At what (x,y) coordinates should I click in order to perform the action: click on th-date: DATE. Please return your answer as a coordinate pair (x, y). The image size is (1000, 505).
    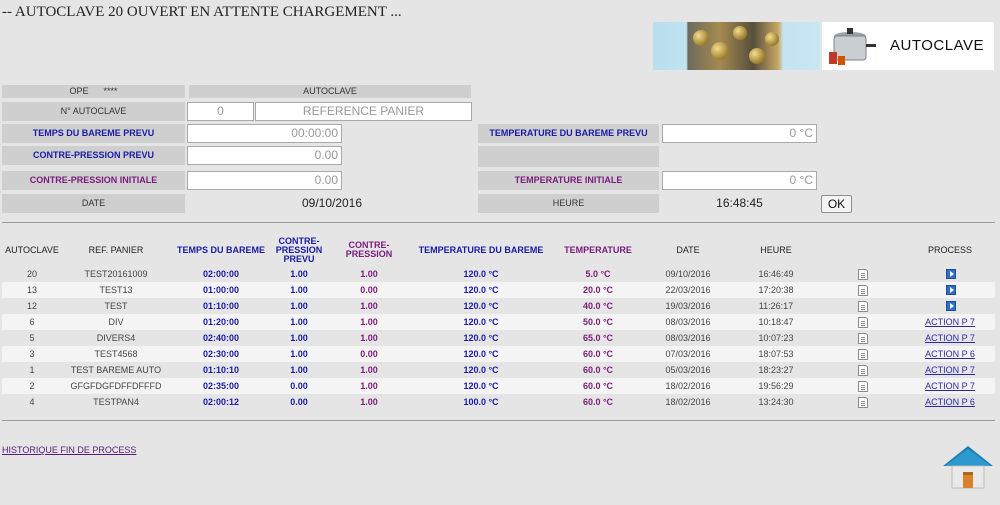
    Looking at the image, I should click on (688, 249).